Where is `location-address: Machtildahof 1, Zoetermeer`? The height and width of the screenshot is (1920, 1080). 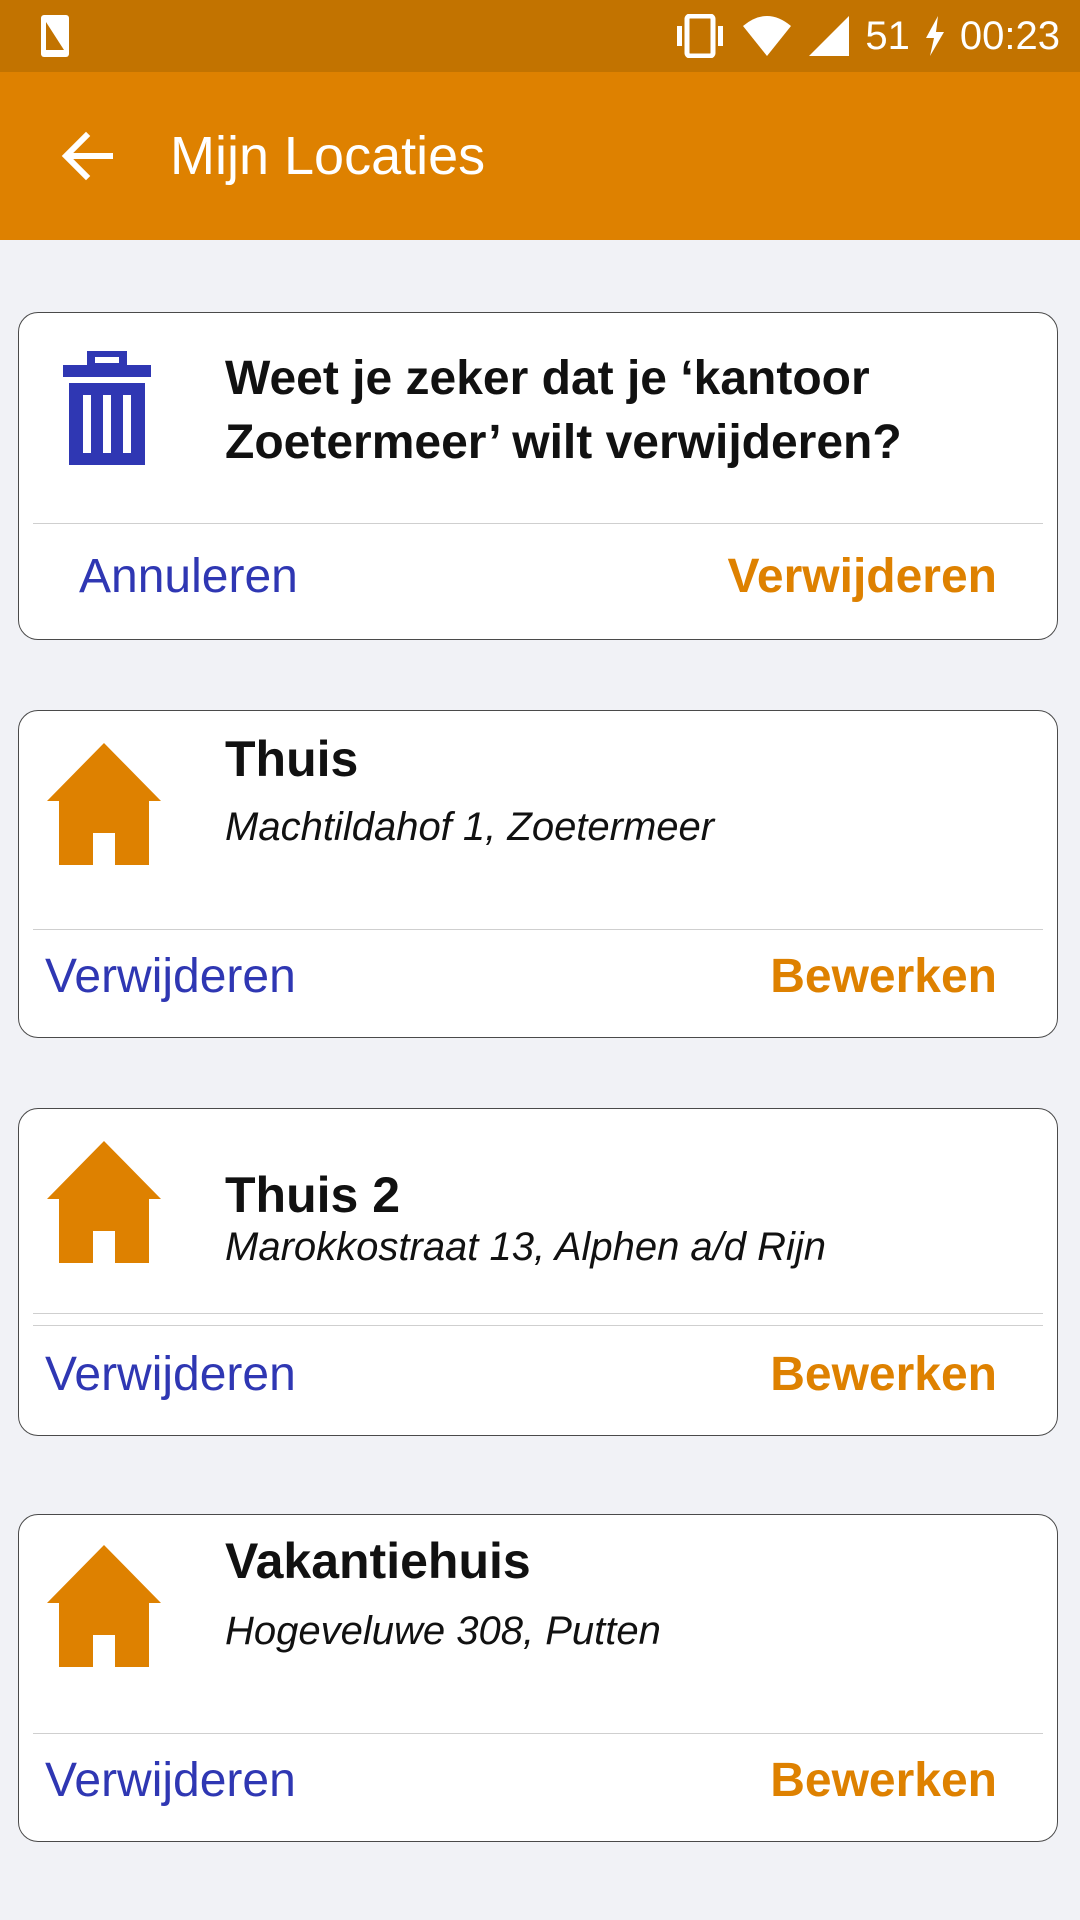 location-address: Machtildahof 1, Zoetermeer is located at coordinates (470, 827).